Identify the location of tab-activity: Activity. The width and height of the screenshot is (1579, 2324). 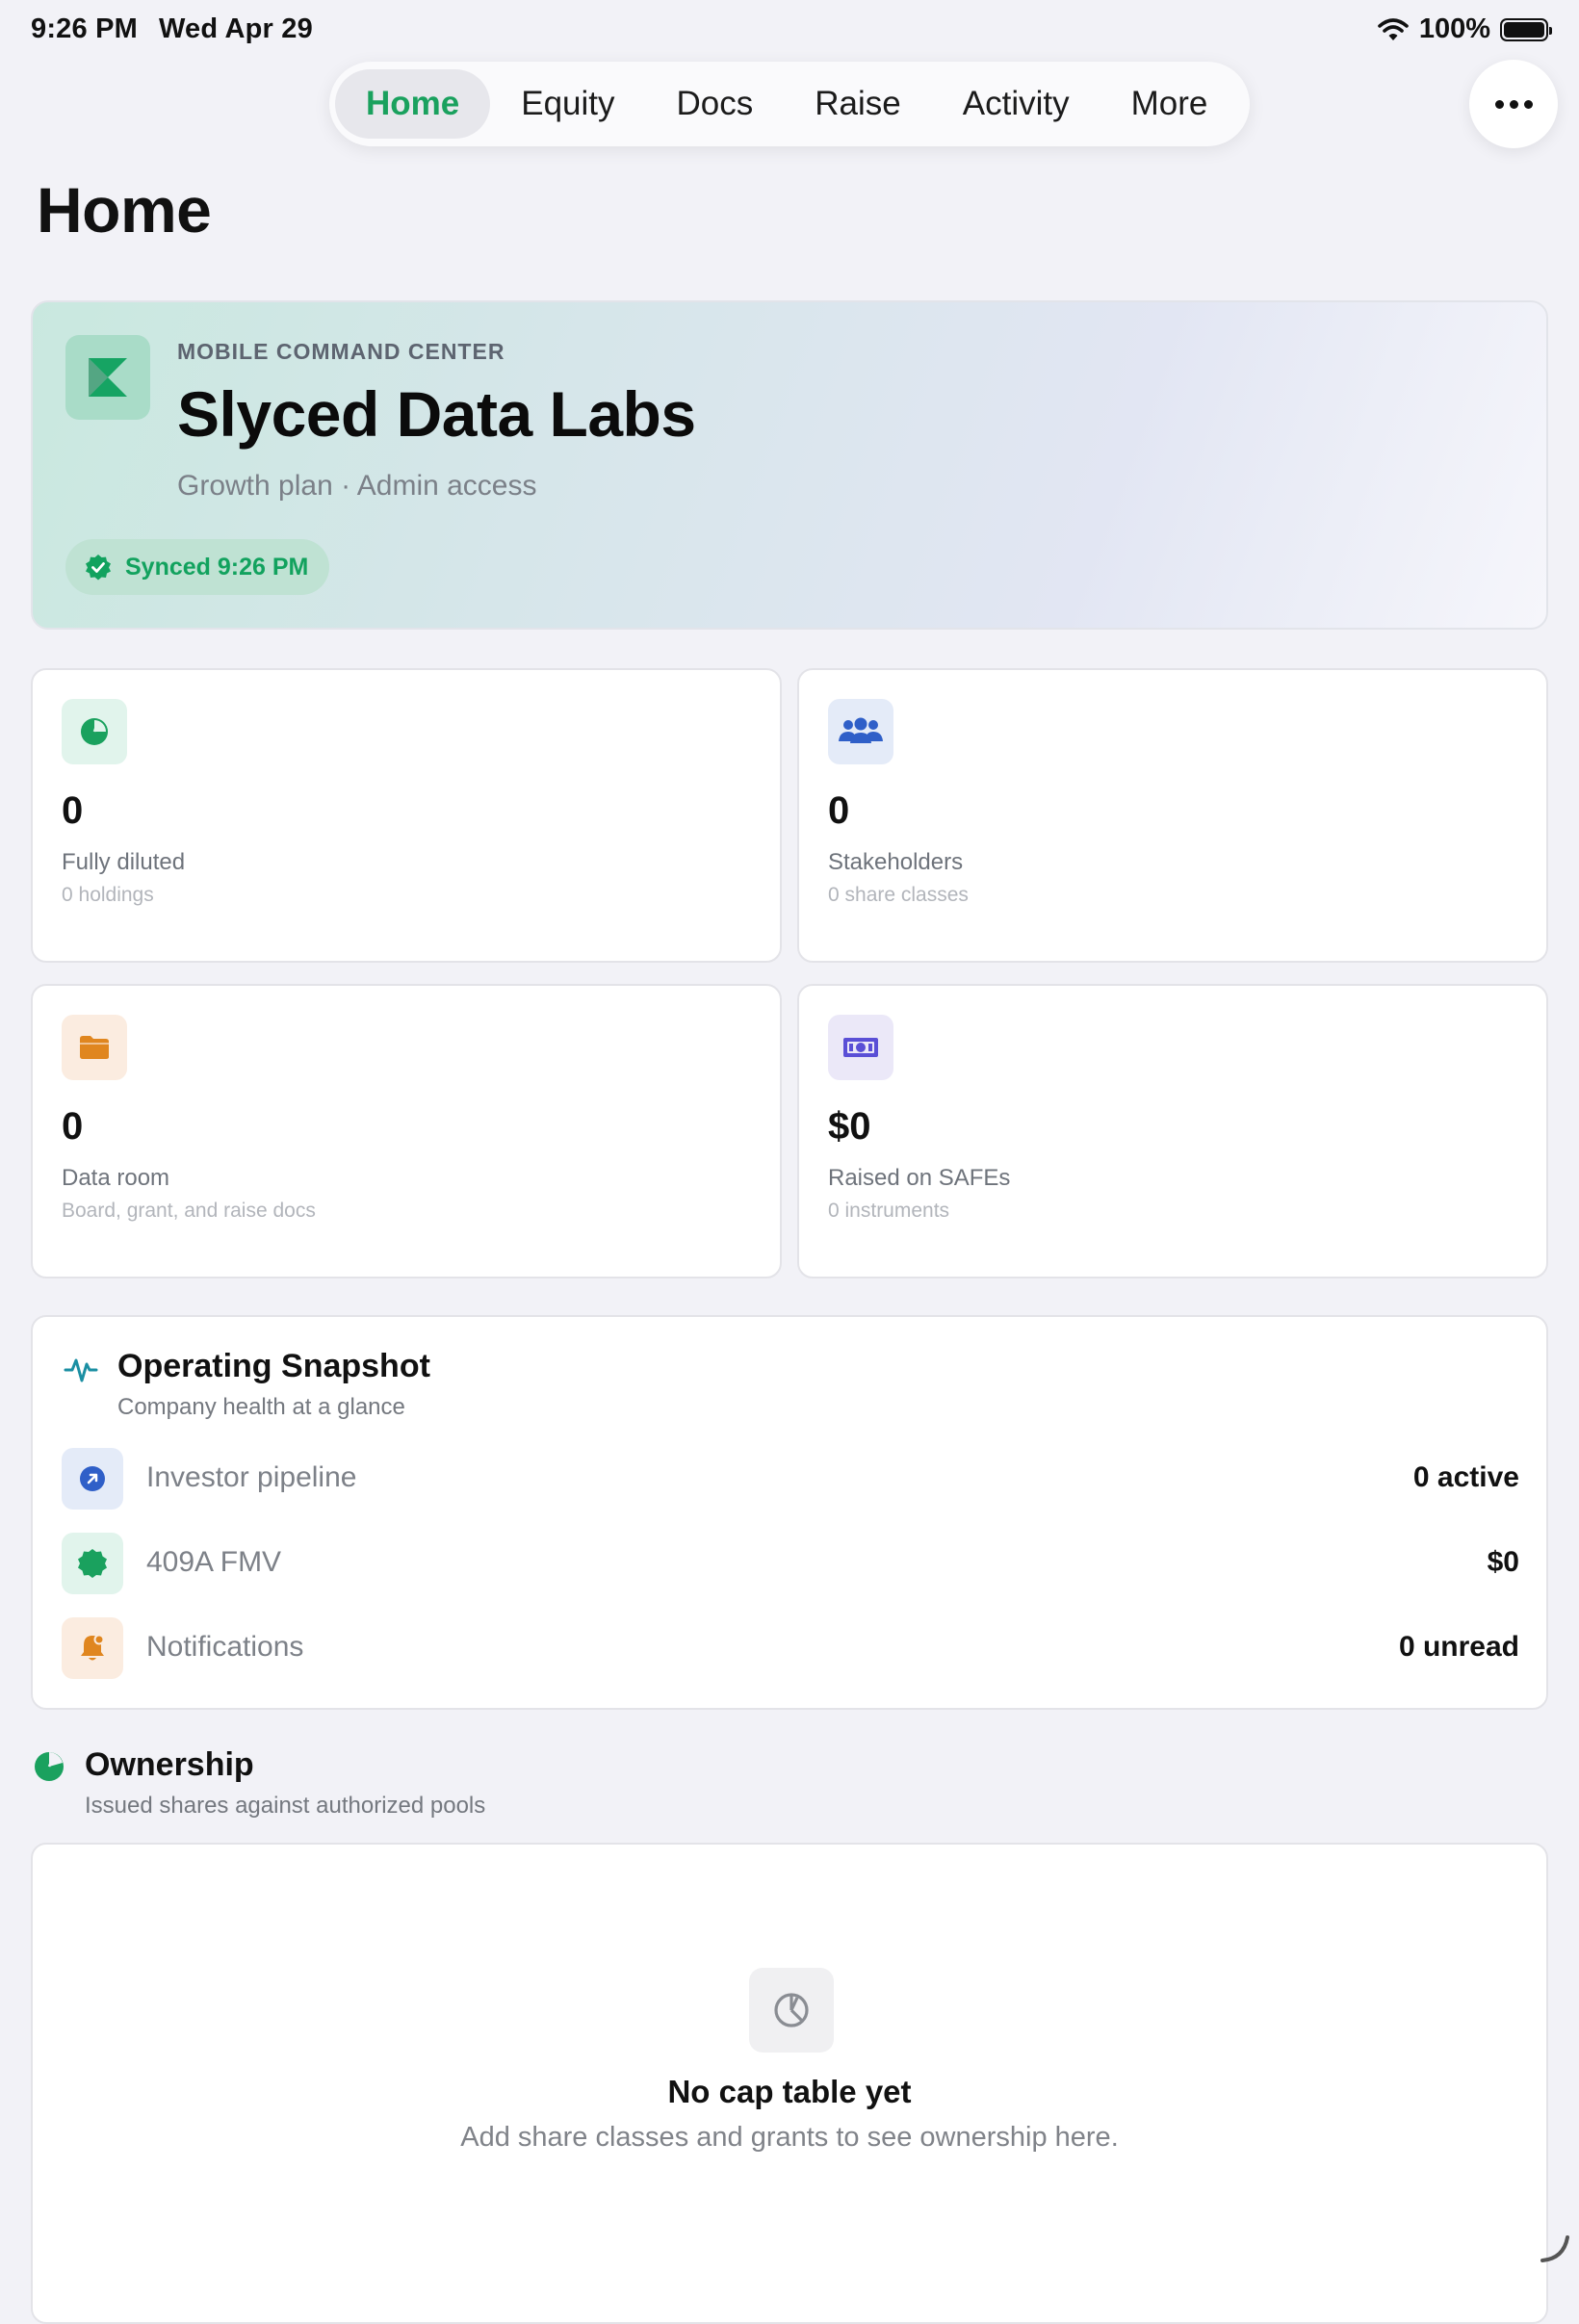
(1016, 104).